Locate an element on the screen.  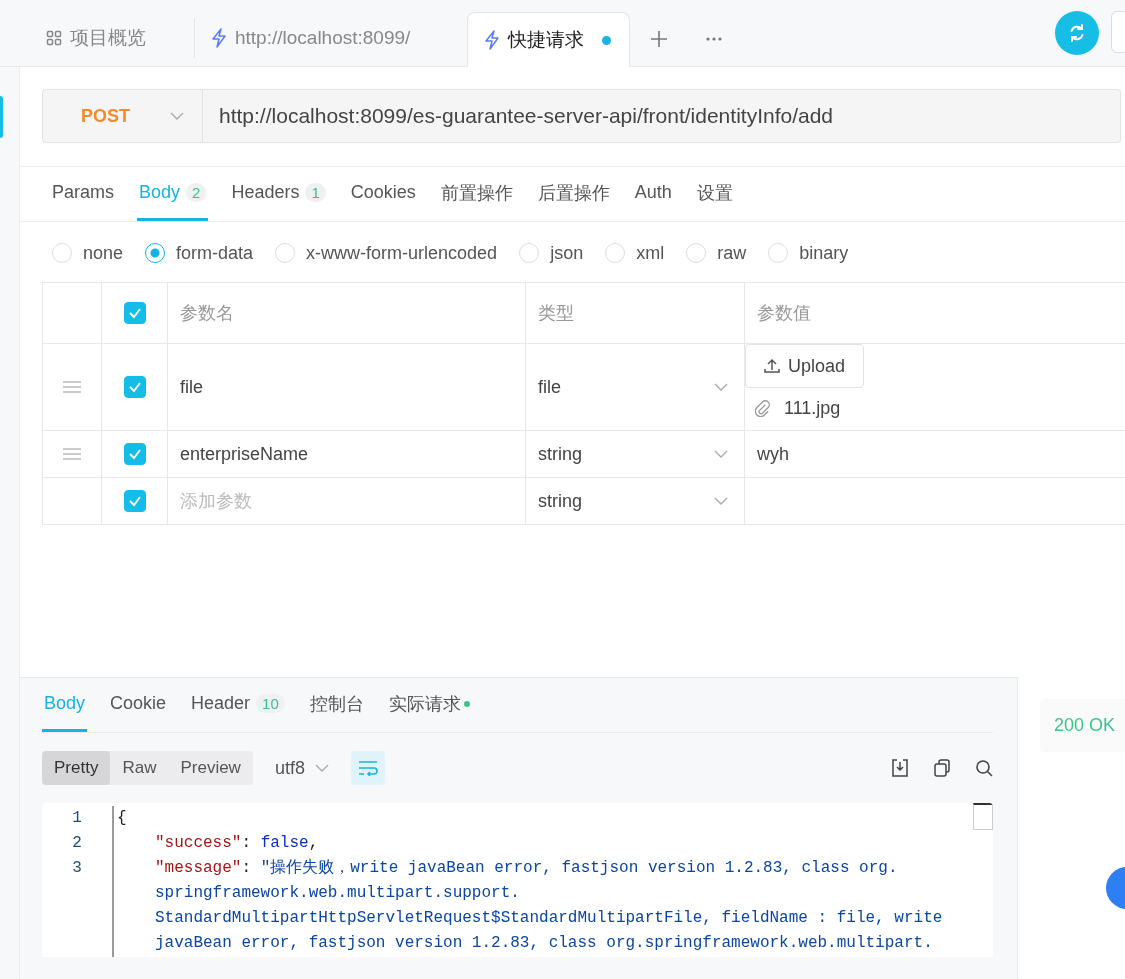
request-tab: Headers 1 is located at coordinates (278, 194).